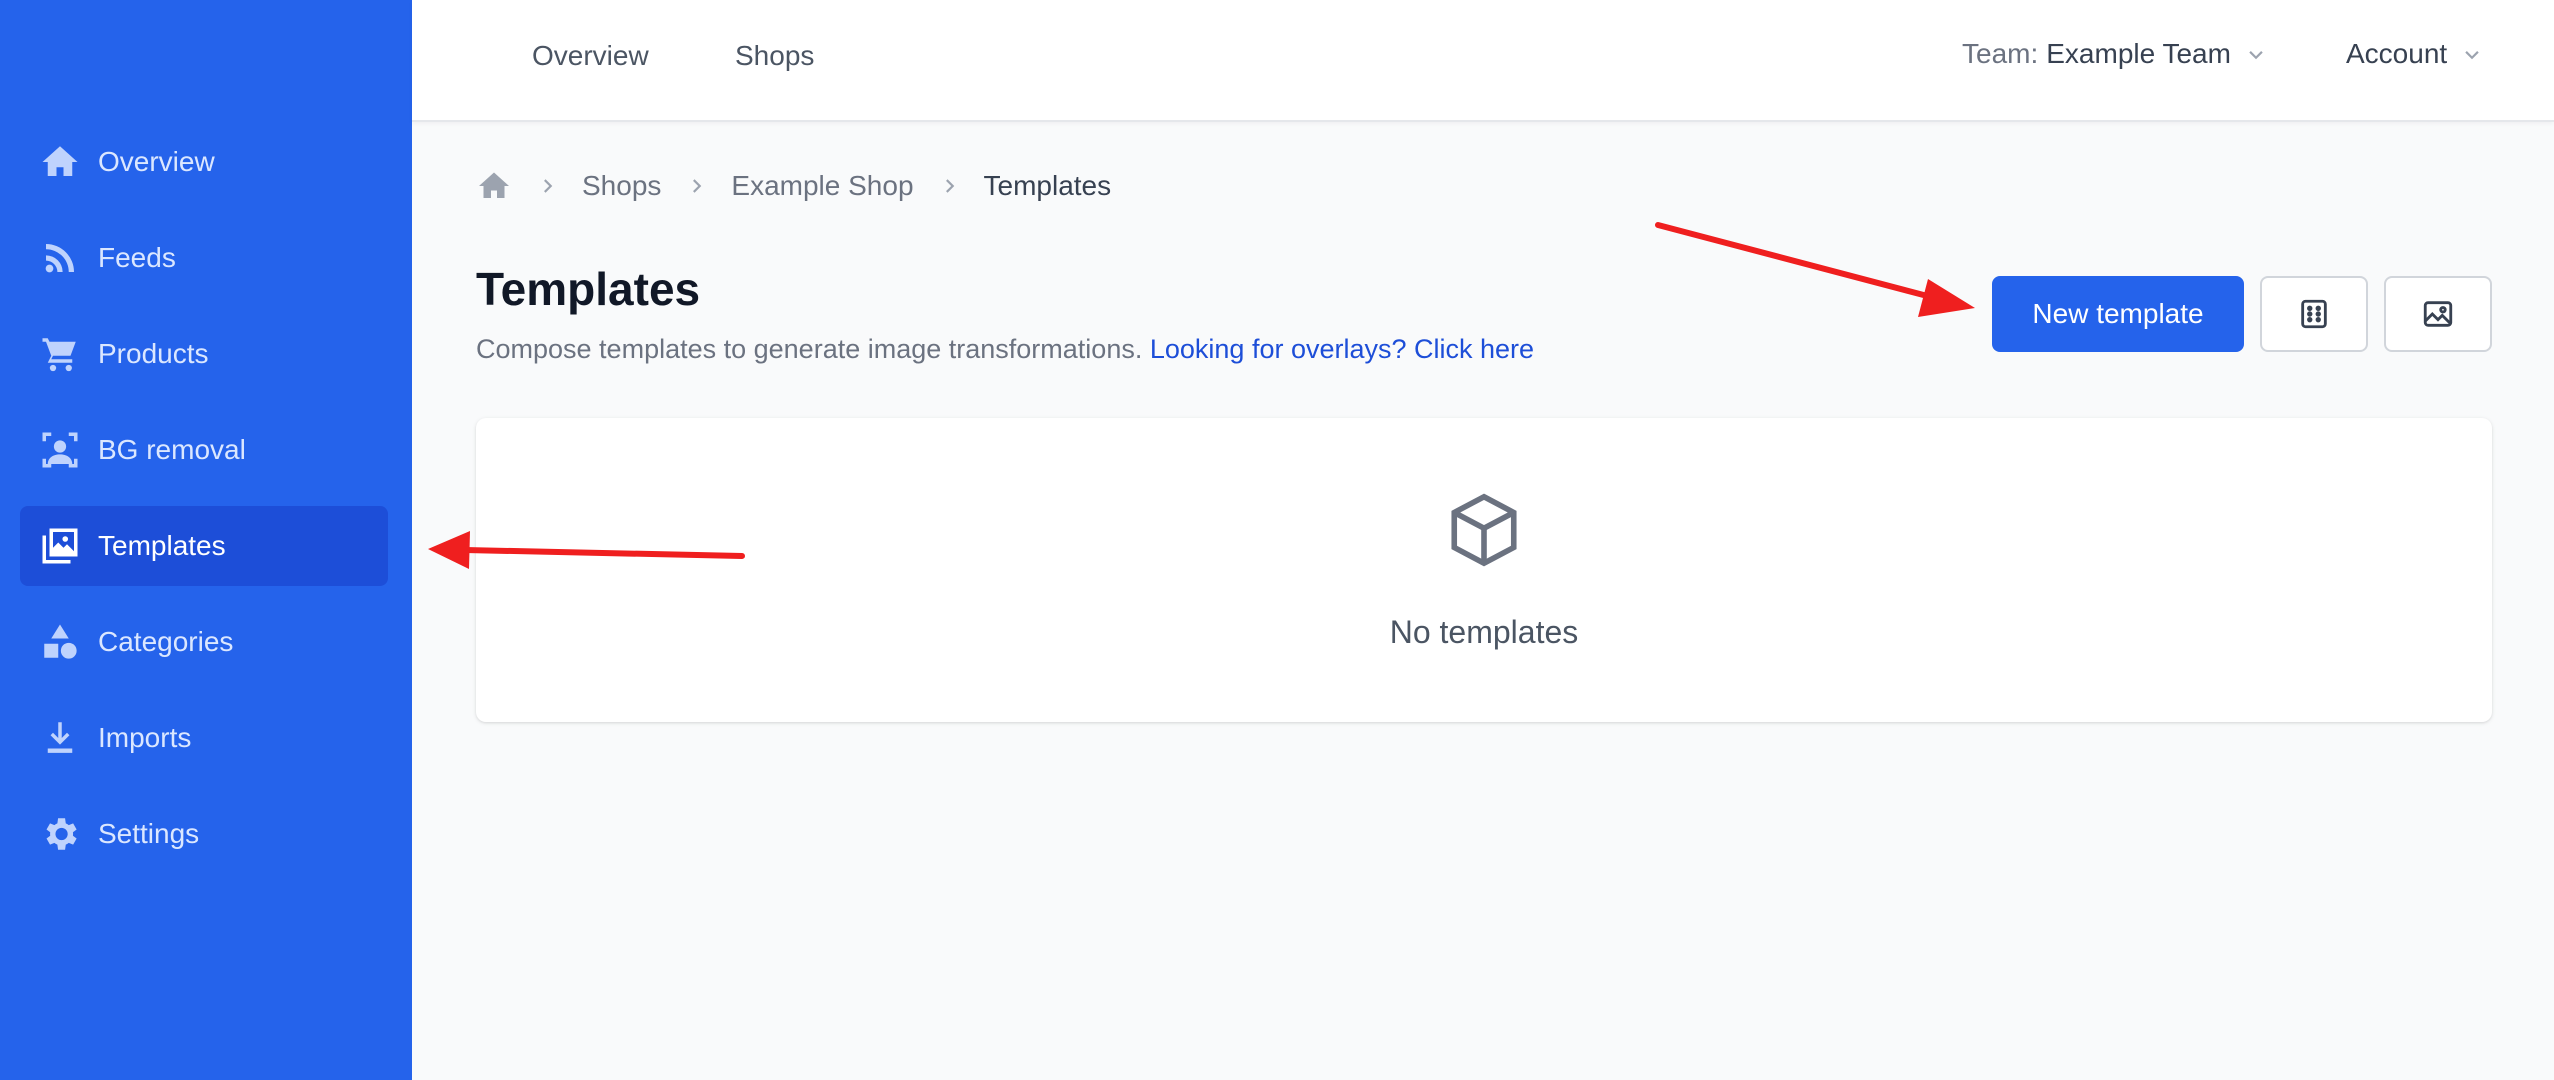 The image size is (2554, 1080). What do you see at coordinates (621, 186) in the screenshot?
I see `breadcrumb-shops: Shops` at bounding box center [621, 186].